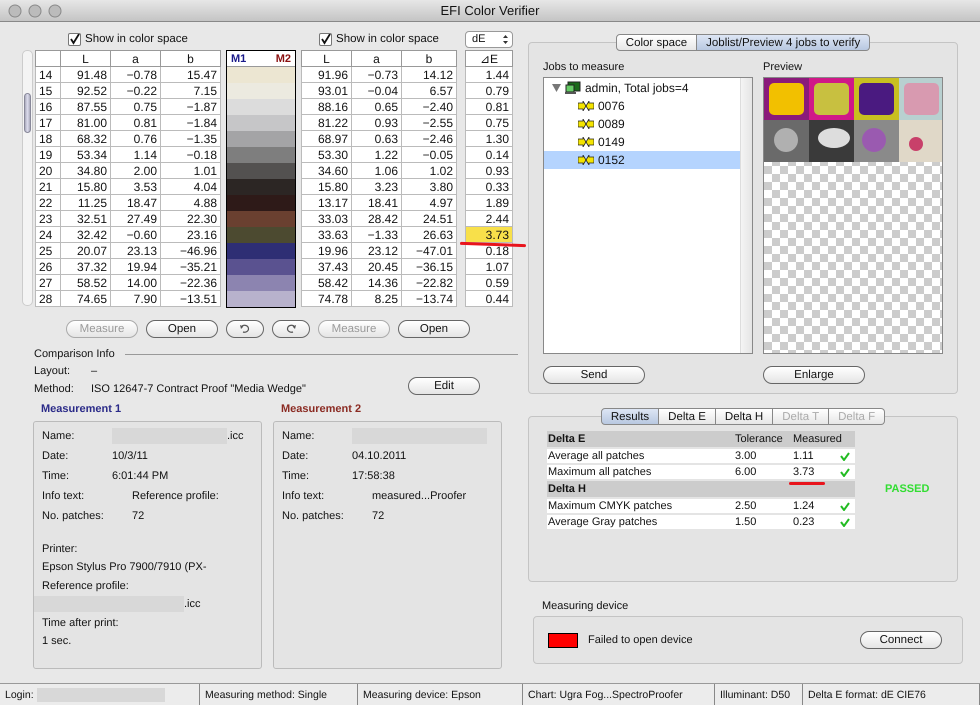  What do you see at coordinates (745, 416) in the screenshot?
I see `tab: Delta H` at bounding box center [745, 416].